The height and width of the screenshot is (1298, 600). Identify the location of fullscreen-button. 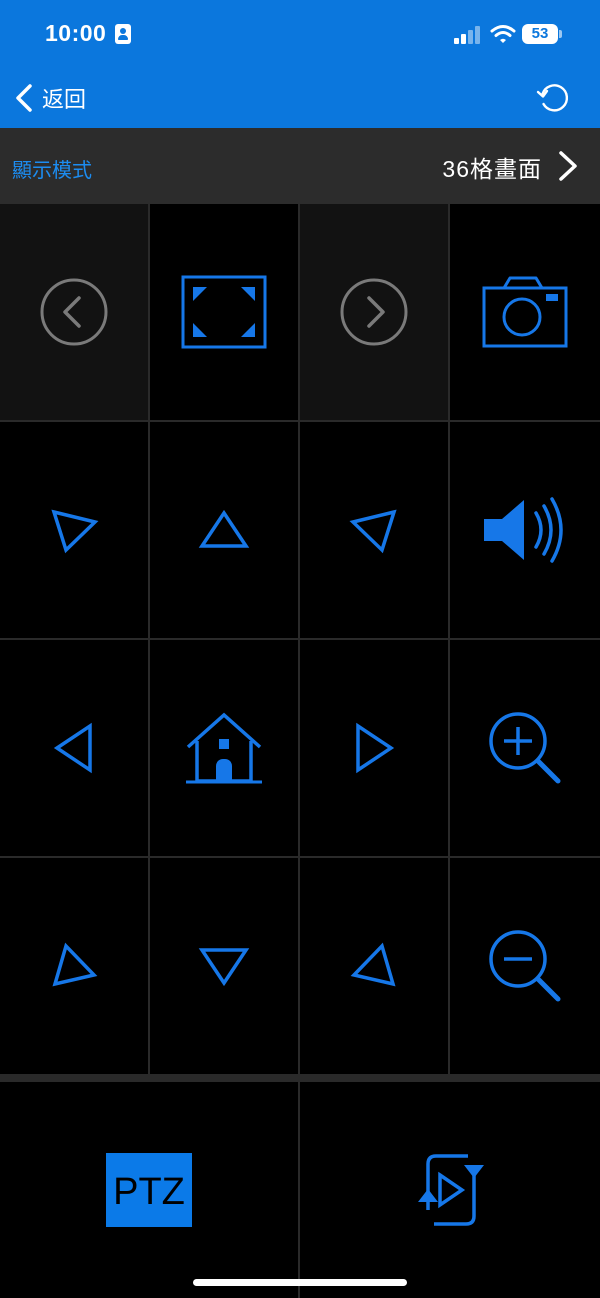
(224, 312).